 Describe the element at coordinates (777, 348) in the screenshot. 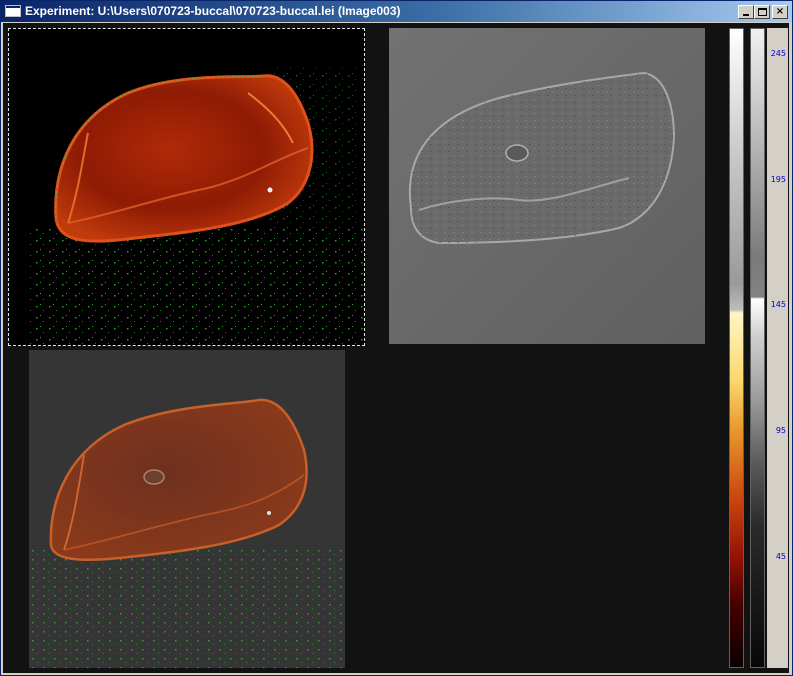

I see `intensity-scale: 245 195 145 95 45` at that location.